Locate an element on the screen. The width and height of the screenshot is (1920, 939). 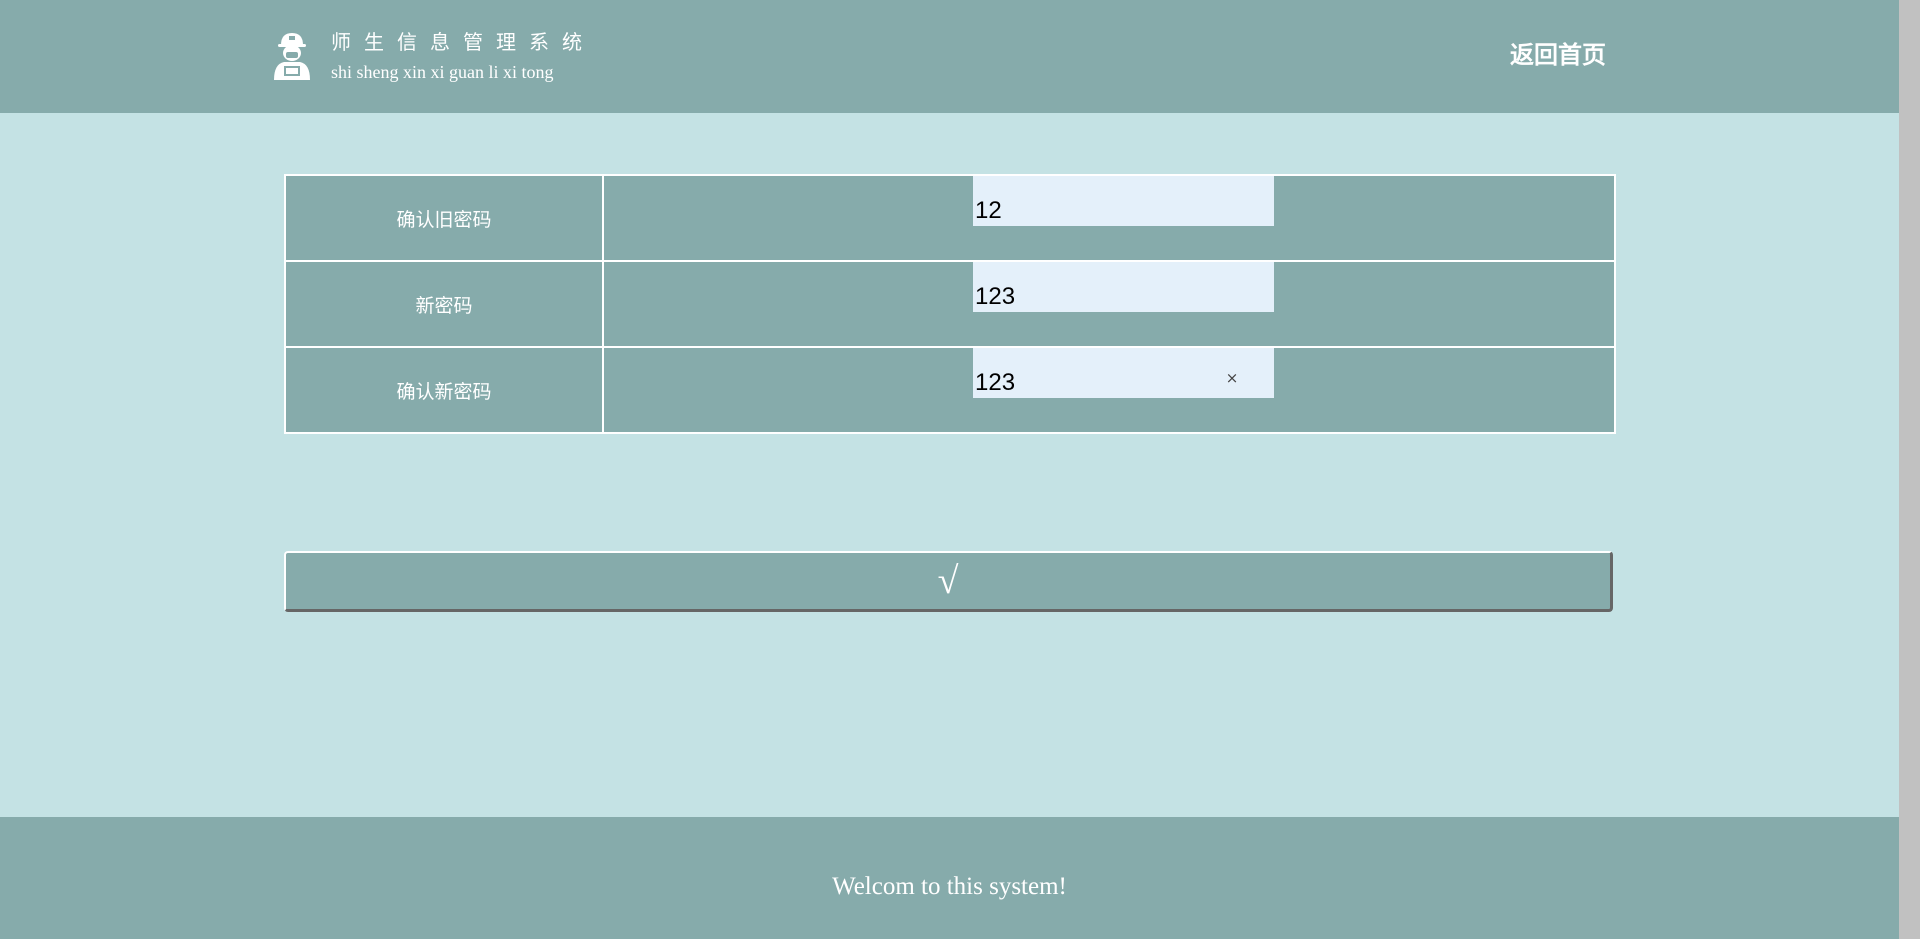
old-password-row: 确认旧密码 is located at coordinates (950, 218).